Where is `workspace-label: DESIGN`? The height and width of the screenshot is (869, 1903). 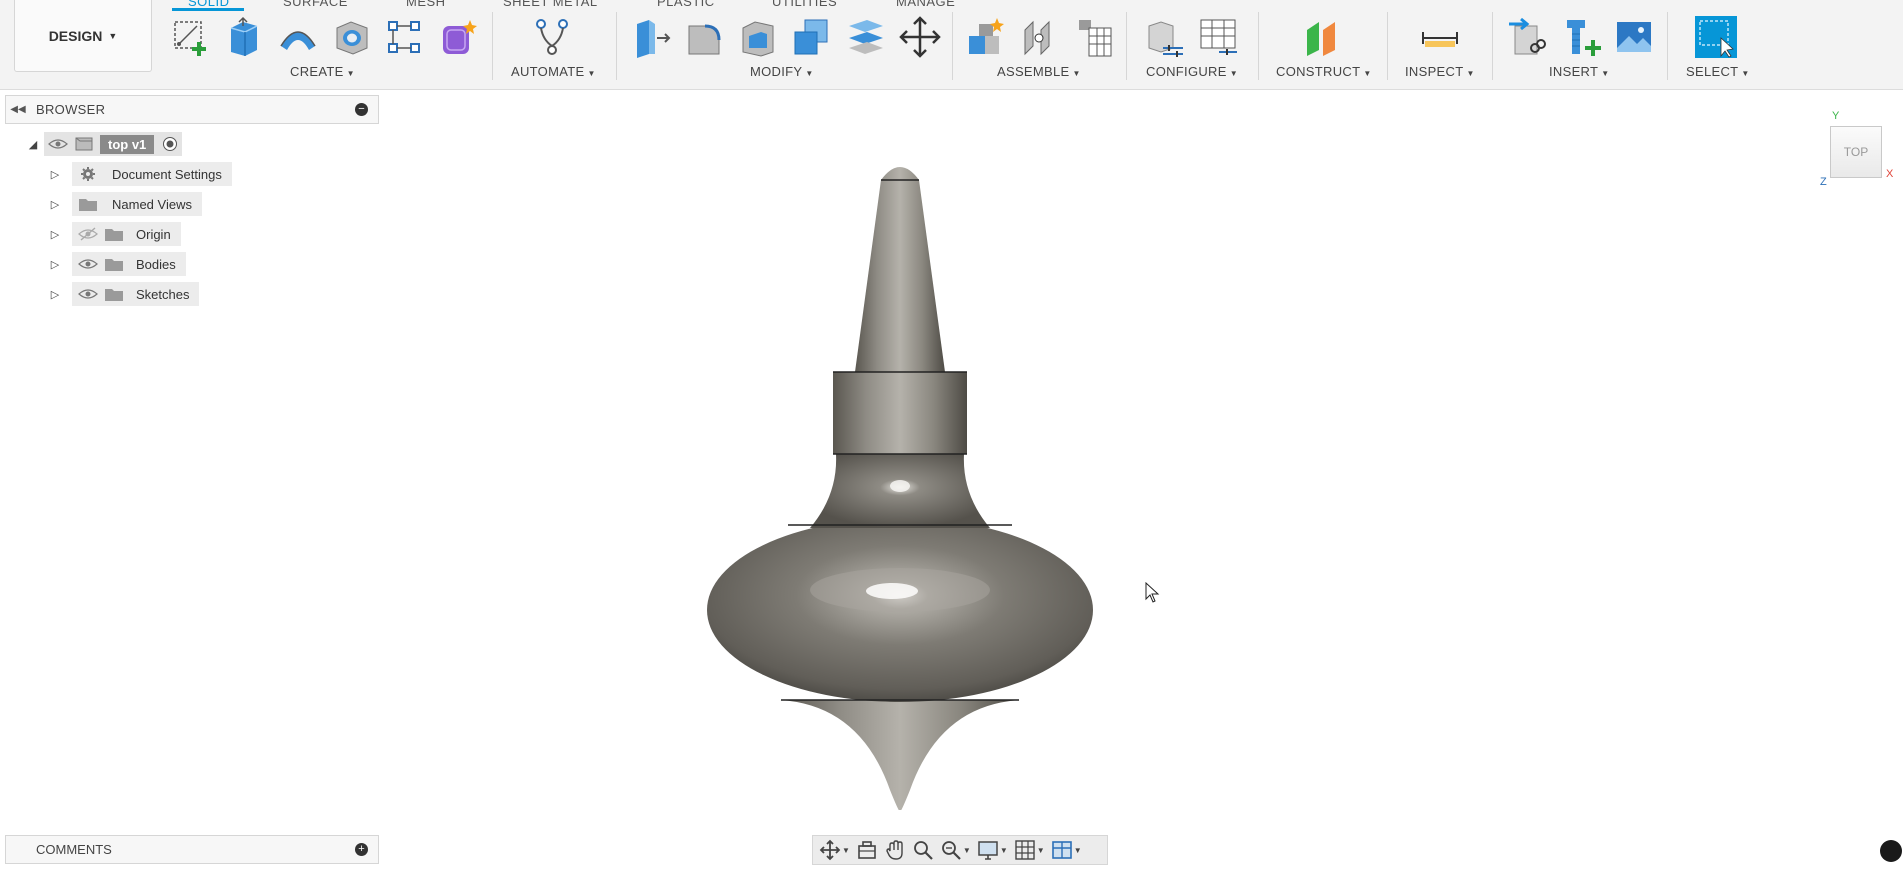 workspace-label: DESIGN is located at coordinates (75, 35).